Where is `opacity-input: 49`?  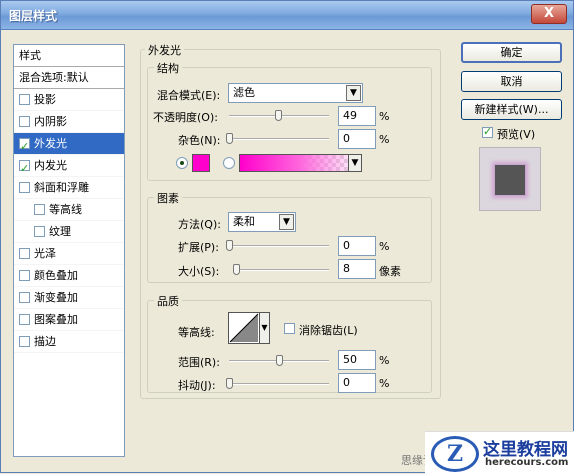 opacity-input: 49 is located at coordinates (357, 116).